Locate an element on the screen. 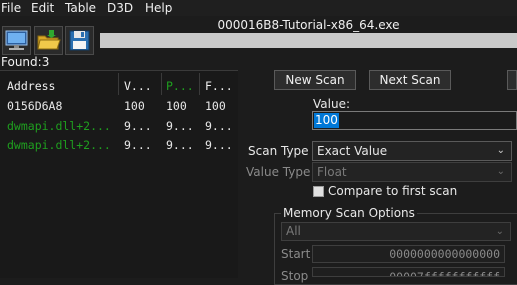 This screenshot has width=517, height=285. scan-type-label: Scan Type is located at coordinates (278, 151).